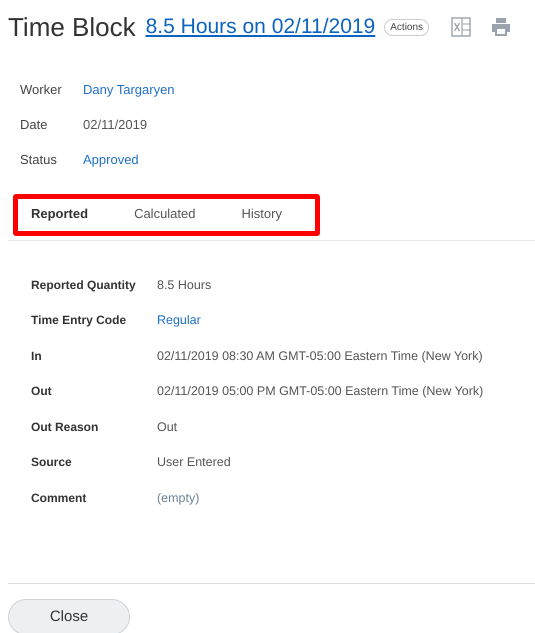  I want to click on field-label: Worker, so click(41, 89).